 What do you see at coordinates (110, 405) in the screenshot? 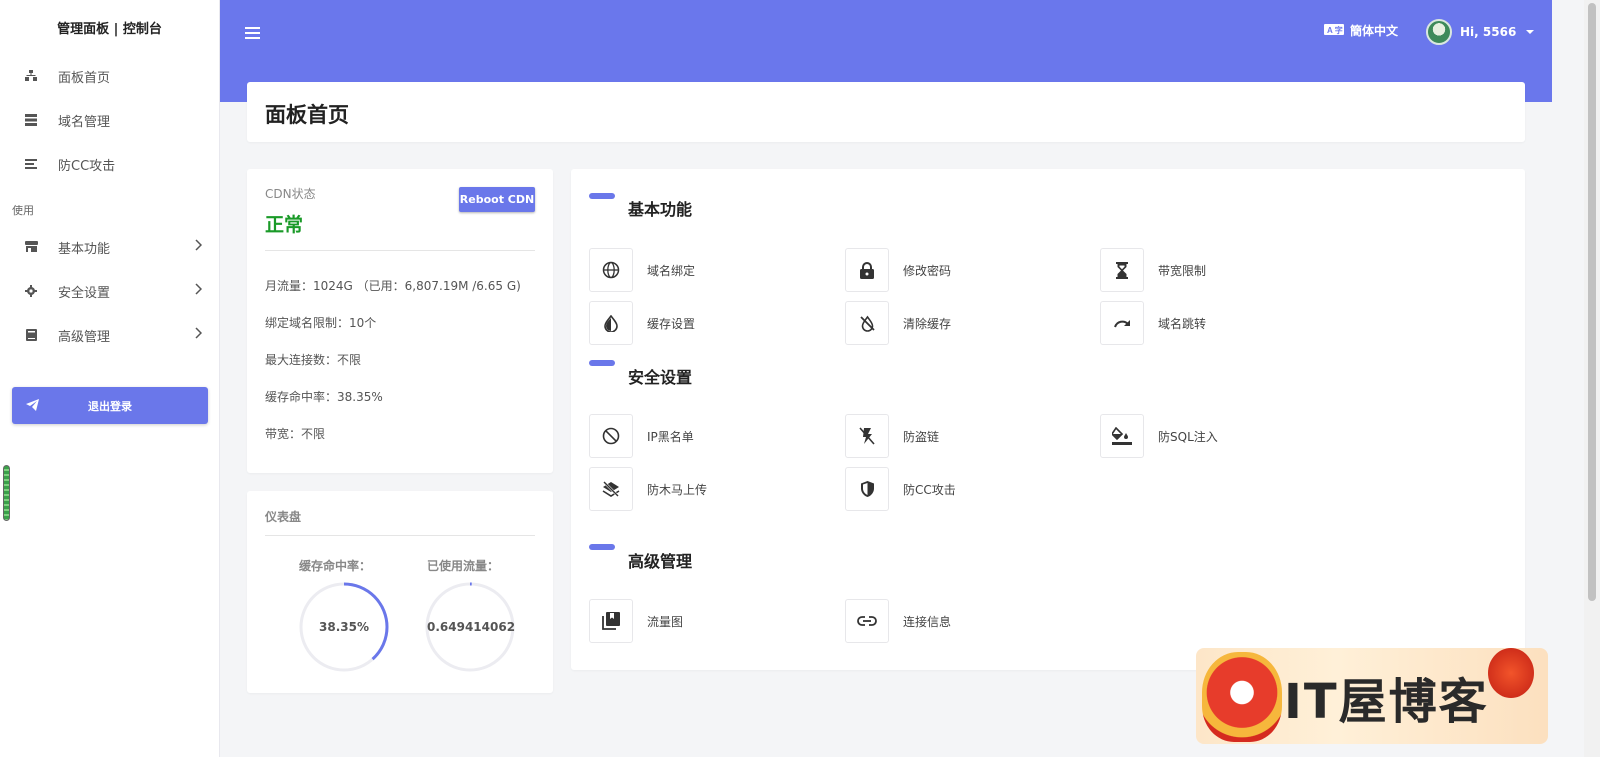
I see `logout-button: 退出登录` at bounding box center [110, 405].